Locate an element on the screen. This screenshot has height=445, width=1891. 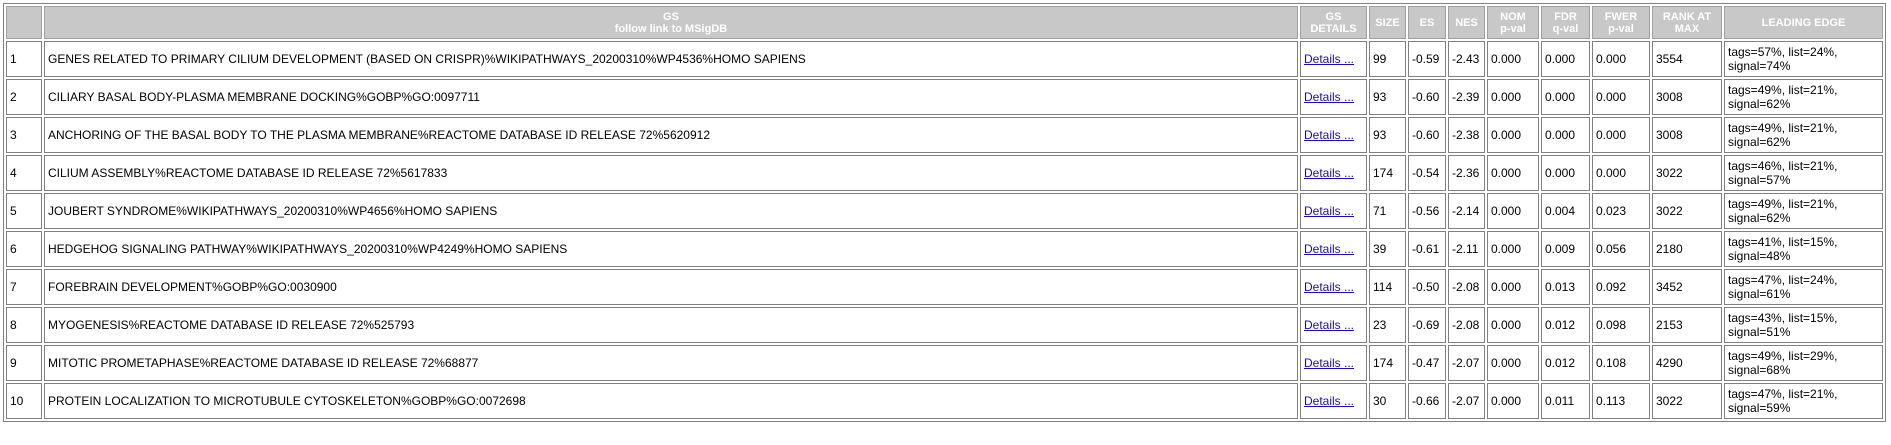
header-gs-details-line1: GS is located at coordinates (1333, 16).